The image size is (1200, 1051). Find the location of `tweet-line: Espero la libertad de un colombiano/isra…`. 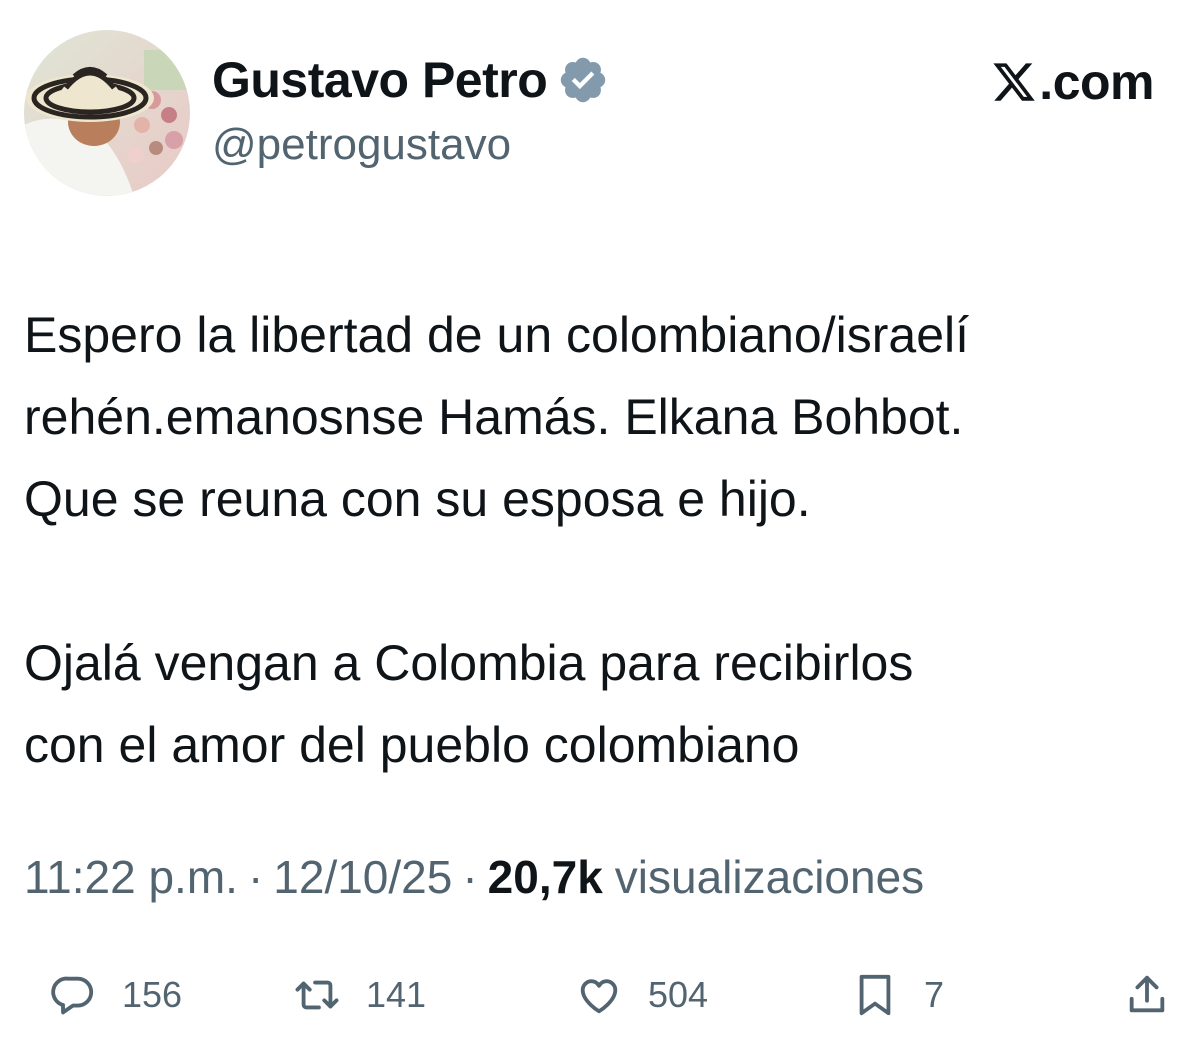

tweet-line: Espero la libertad de un colombiano/isra… is located at coordinates (496, 335).